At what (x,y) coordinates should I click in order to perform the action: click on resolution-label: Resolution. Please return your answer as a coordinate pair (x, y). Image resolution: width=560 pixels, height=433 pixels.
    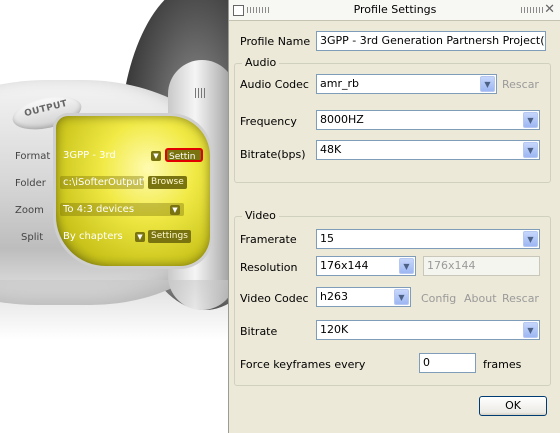
    Looking at the image, I should click on (269, 267).